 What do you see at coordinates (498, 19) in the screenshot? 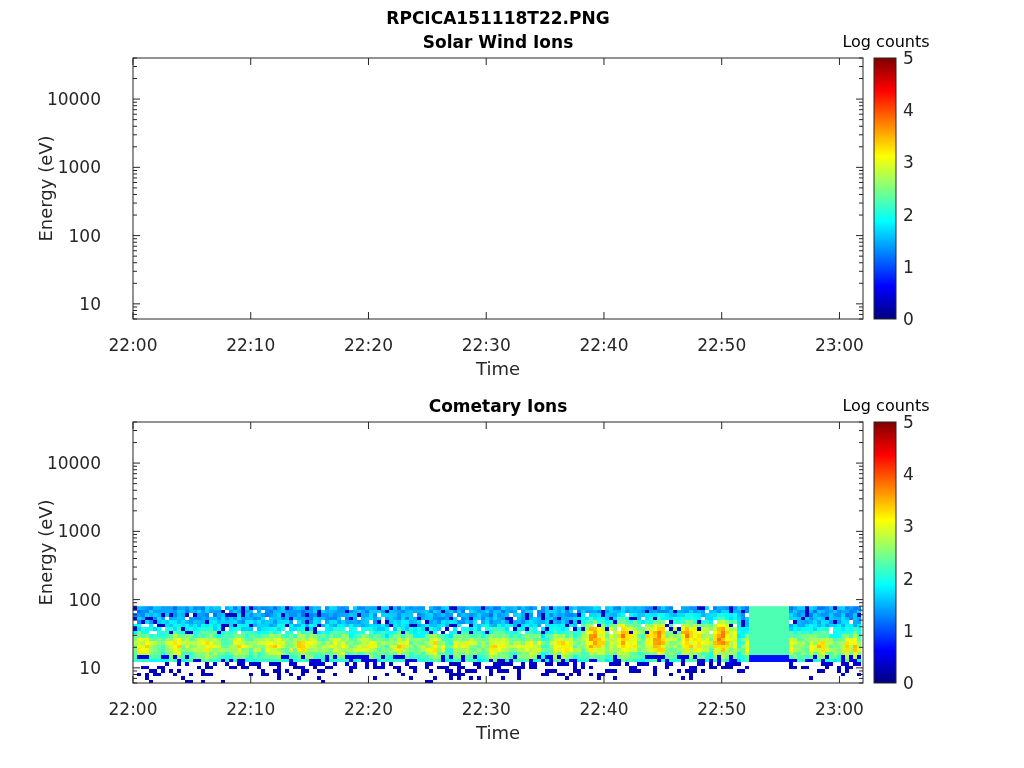
I see `figure-title: RPCICA151118T22.PNG` at bounding box center [498, 19].